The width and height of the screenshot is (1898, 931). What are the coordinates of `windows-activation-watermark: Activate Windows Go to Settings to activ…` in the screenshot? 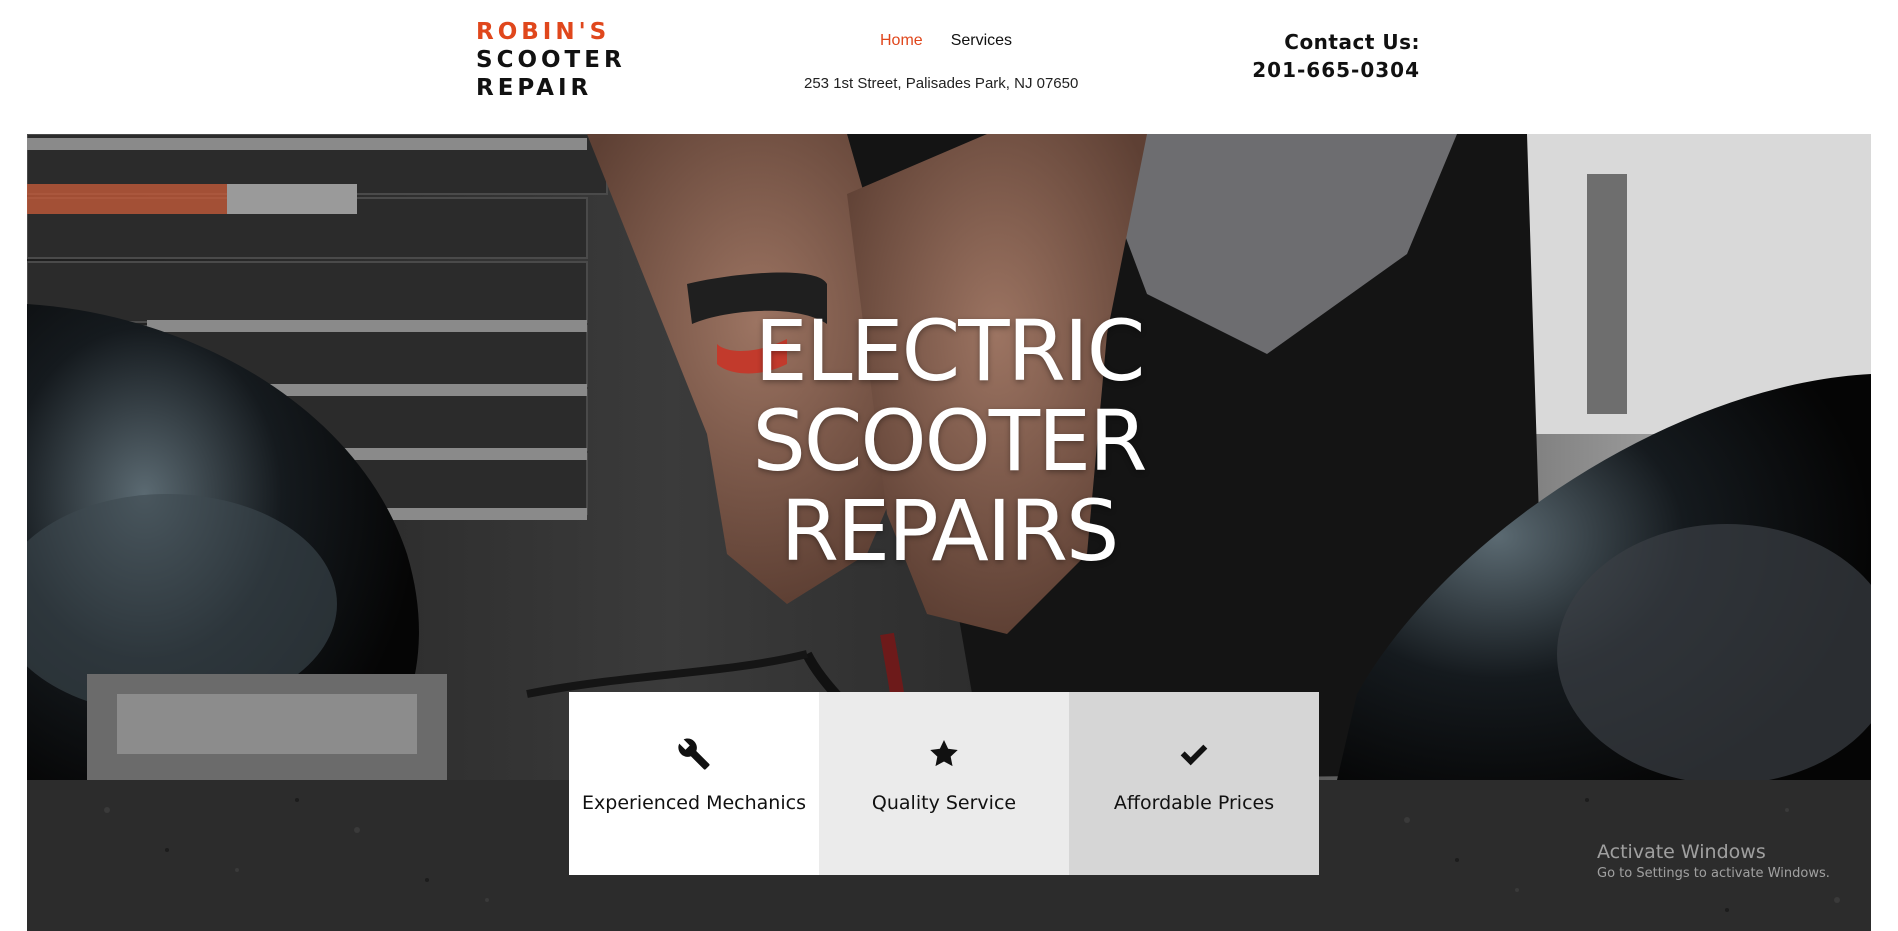 It's located at (1713, 862).